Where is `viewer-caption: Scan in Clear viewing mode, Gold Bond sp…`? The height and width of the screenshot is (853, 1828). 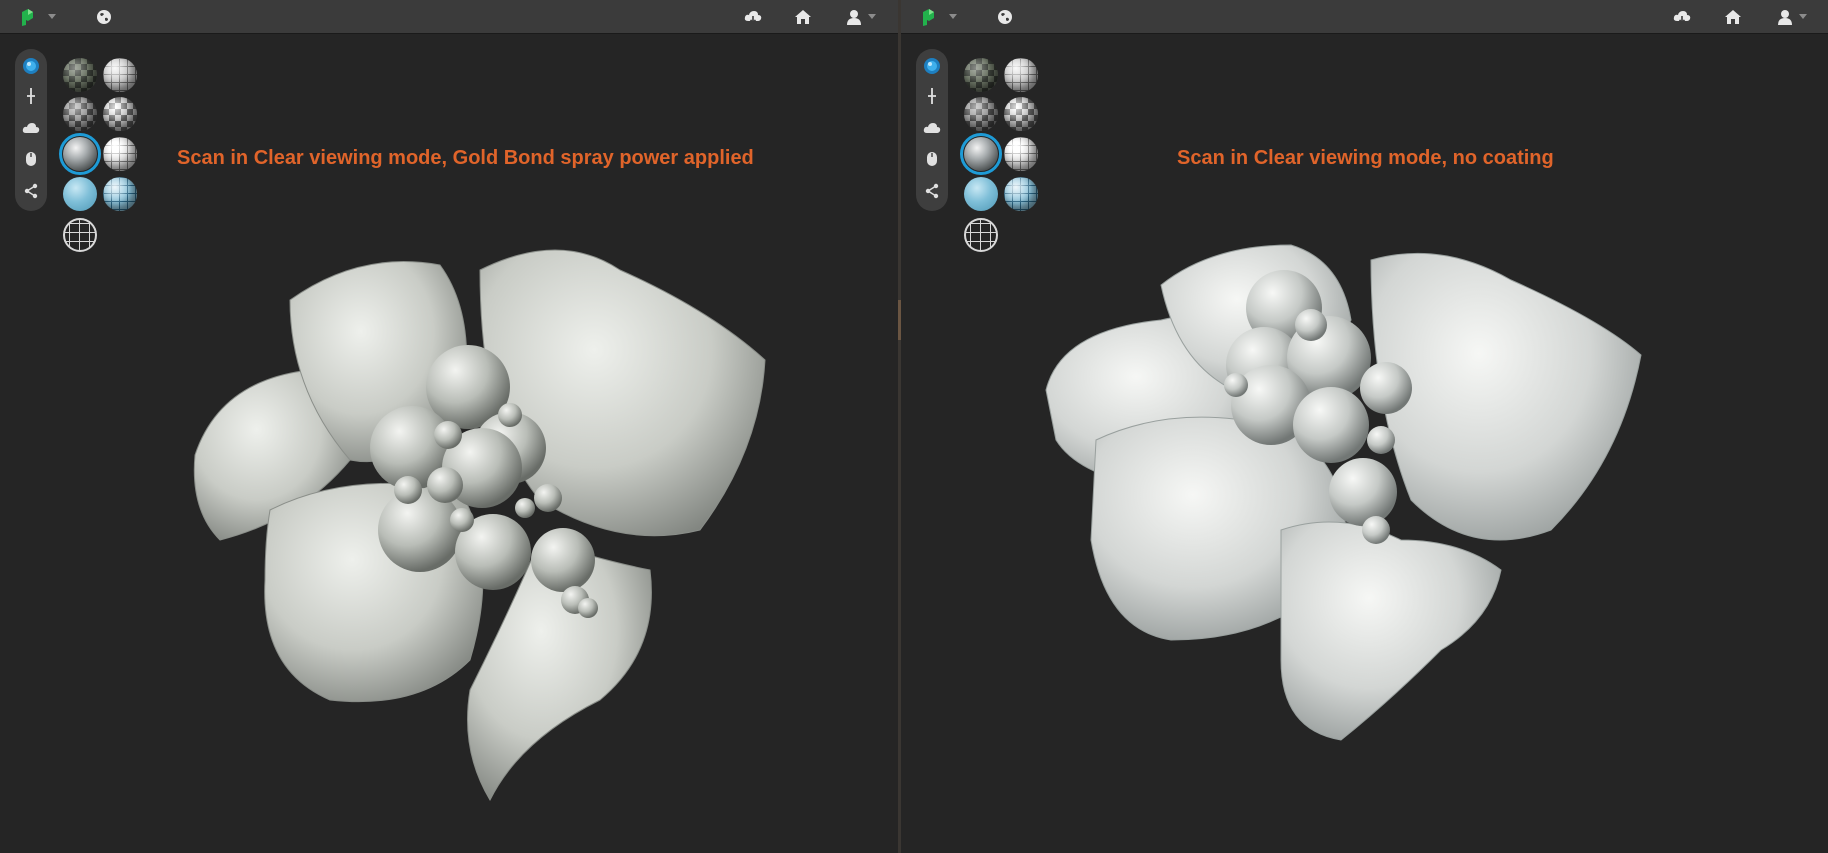 viewer-caption: Scan in Clear viewing mode, Gold Bond sp… is located at coordinates (465, 158).